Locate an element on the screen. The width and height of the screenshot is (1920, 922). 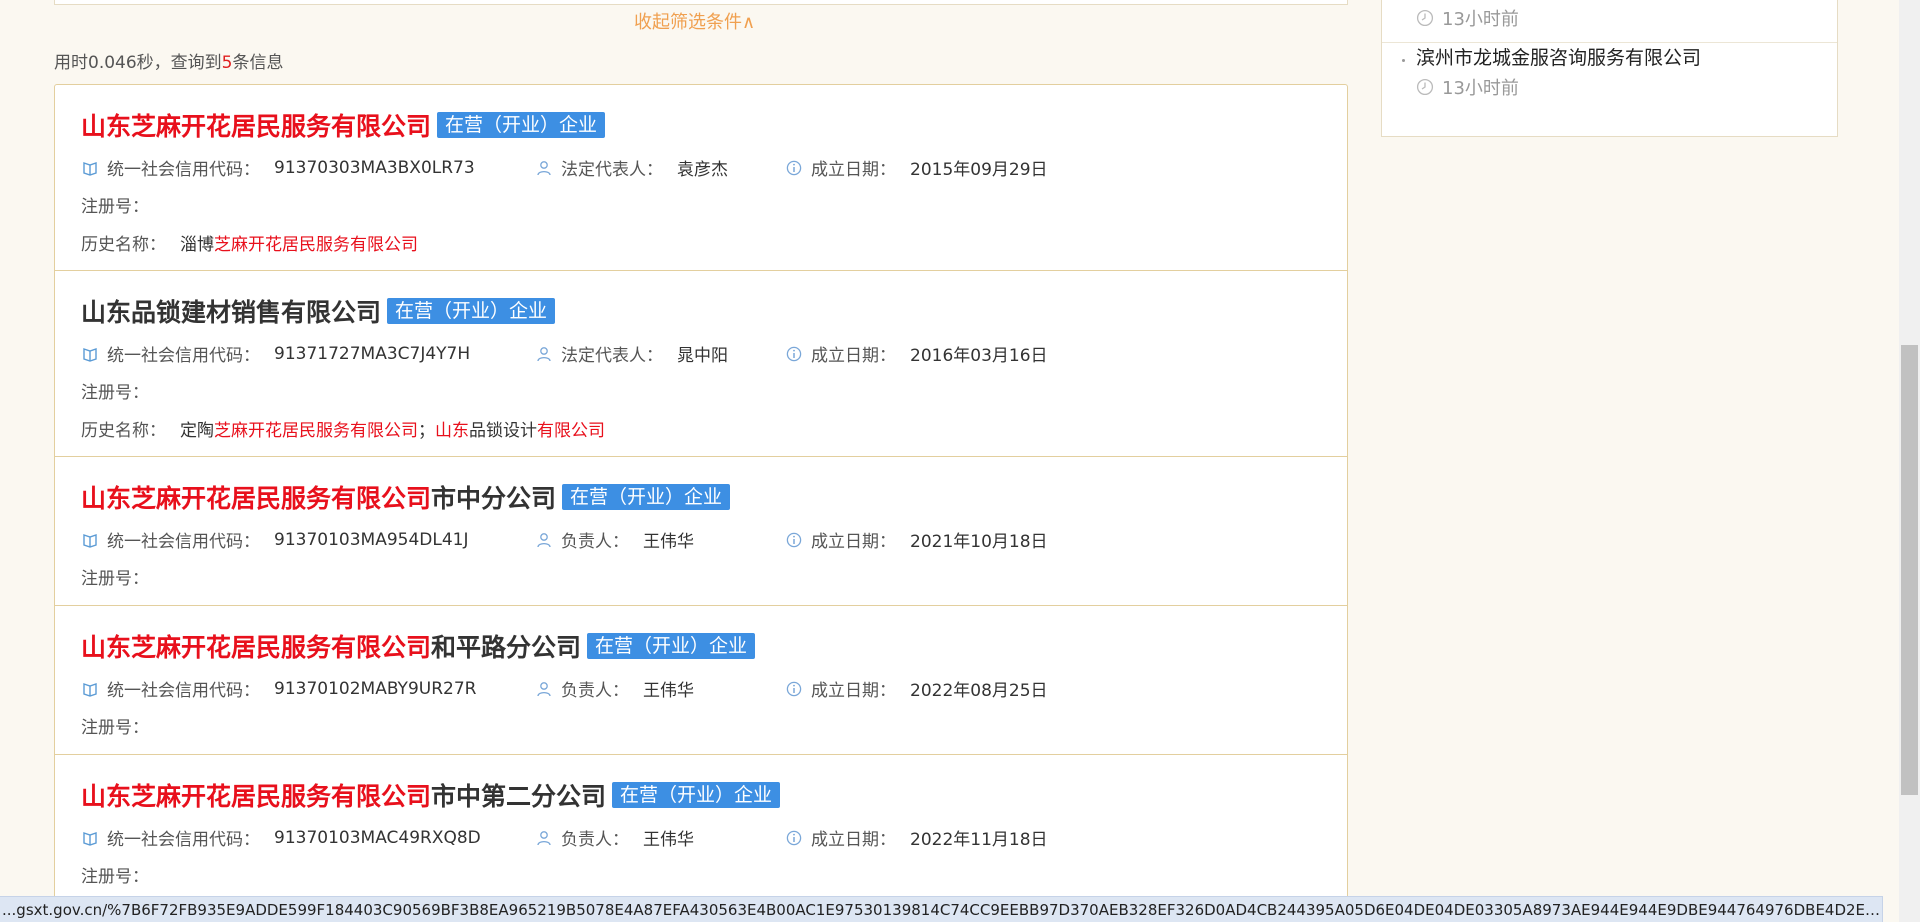
credit-code-field: 统一社会信用代码： 91370103MA954DL41J is located at coordinates (274, 539).